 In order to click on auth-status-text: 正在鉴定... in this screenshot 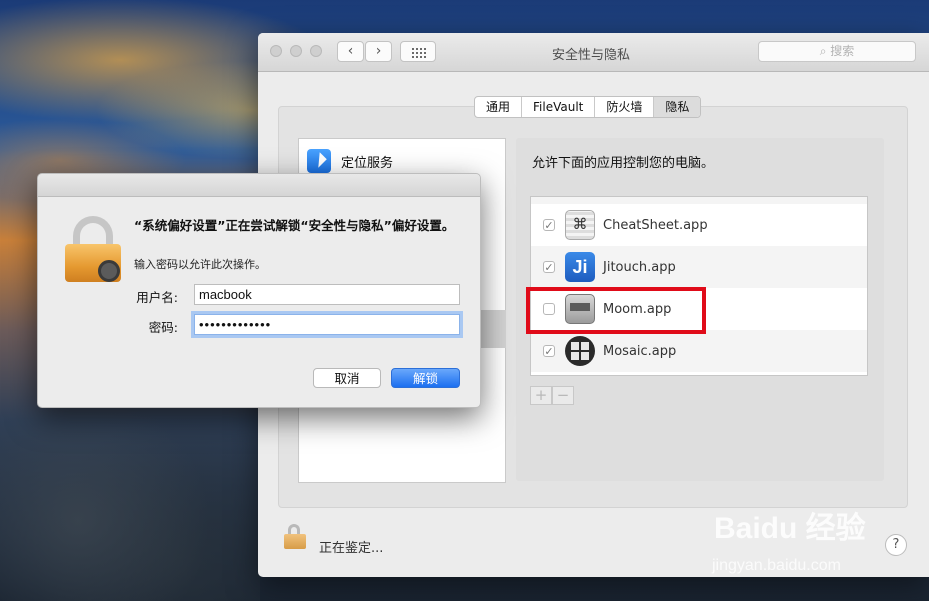, I will do `click(351, 548)`.